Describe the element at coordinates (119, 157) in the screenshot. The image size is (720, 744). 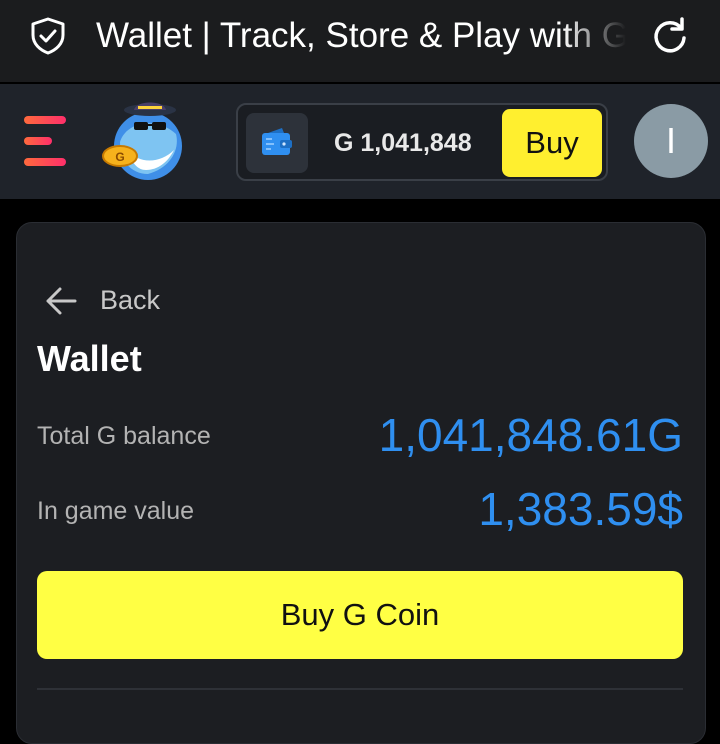
I see `svg-text: G` at that location.